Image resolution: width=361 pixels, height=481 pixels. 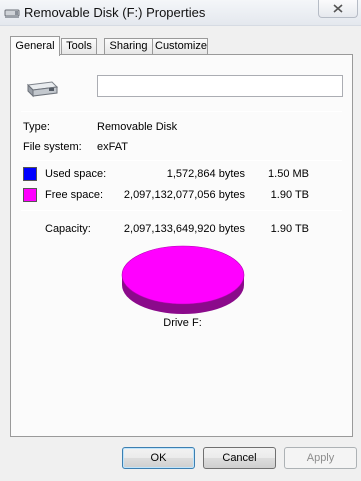 I want to click on tab-tools-label: Tools, so click(x=79, y=46).